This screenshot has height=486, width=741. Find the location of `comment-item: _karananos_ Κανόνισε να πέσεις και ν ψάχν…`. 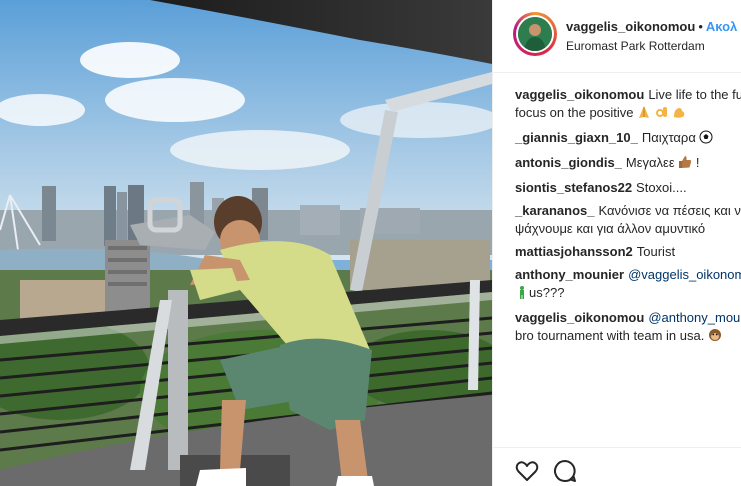

comment-item: _karananos_ Κανόνισε να πέσεις και ν ψάχν… is located at coordinates (628, 220).